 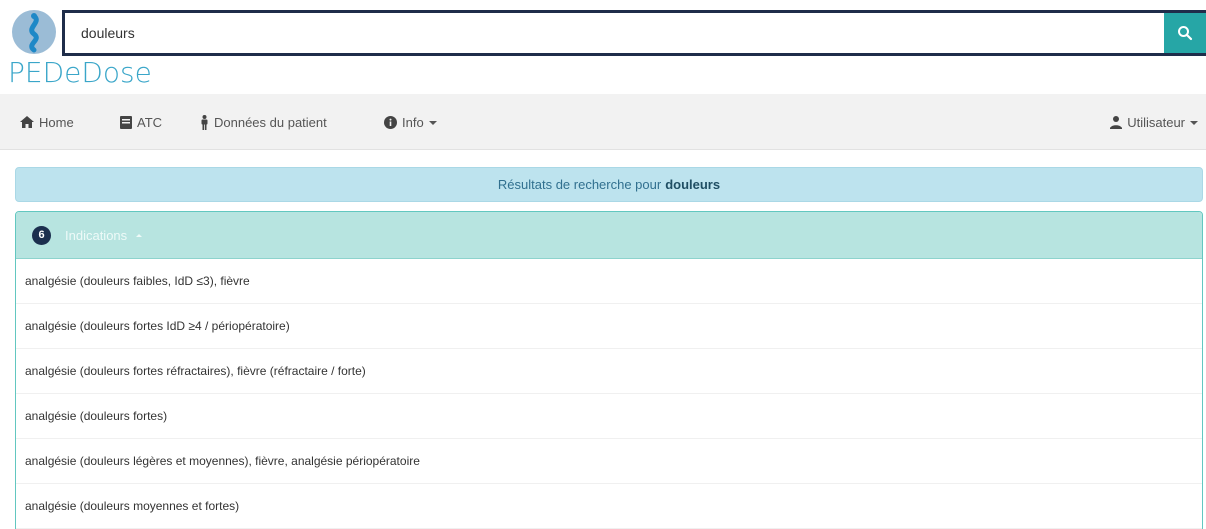 What do you see at coordinates (56, 122) in the screenshot?
I see `nav-home-label: Home` at bounding box center [56, 122].